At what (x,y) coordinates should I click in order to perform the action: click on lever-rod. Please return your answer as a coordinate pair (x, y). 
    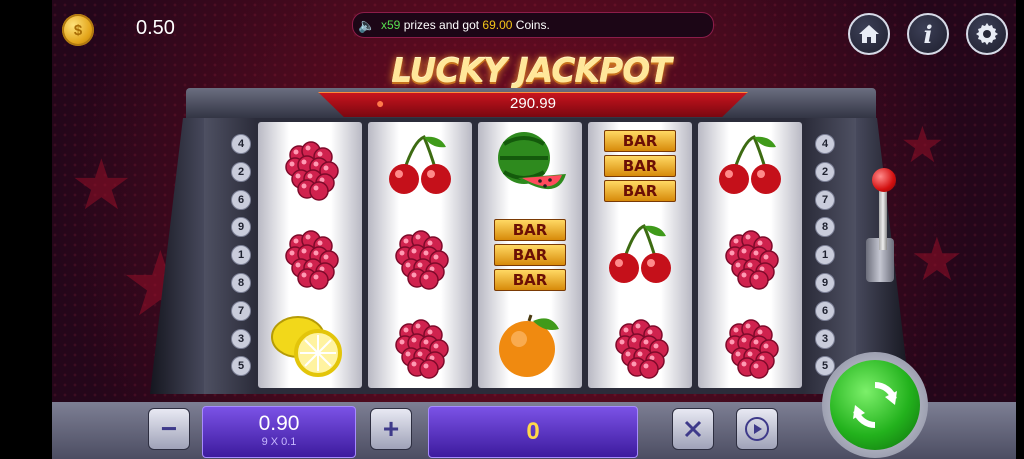
    Looking at the image, I should click on (883, 220).